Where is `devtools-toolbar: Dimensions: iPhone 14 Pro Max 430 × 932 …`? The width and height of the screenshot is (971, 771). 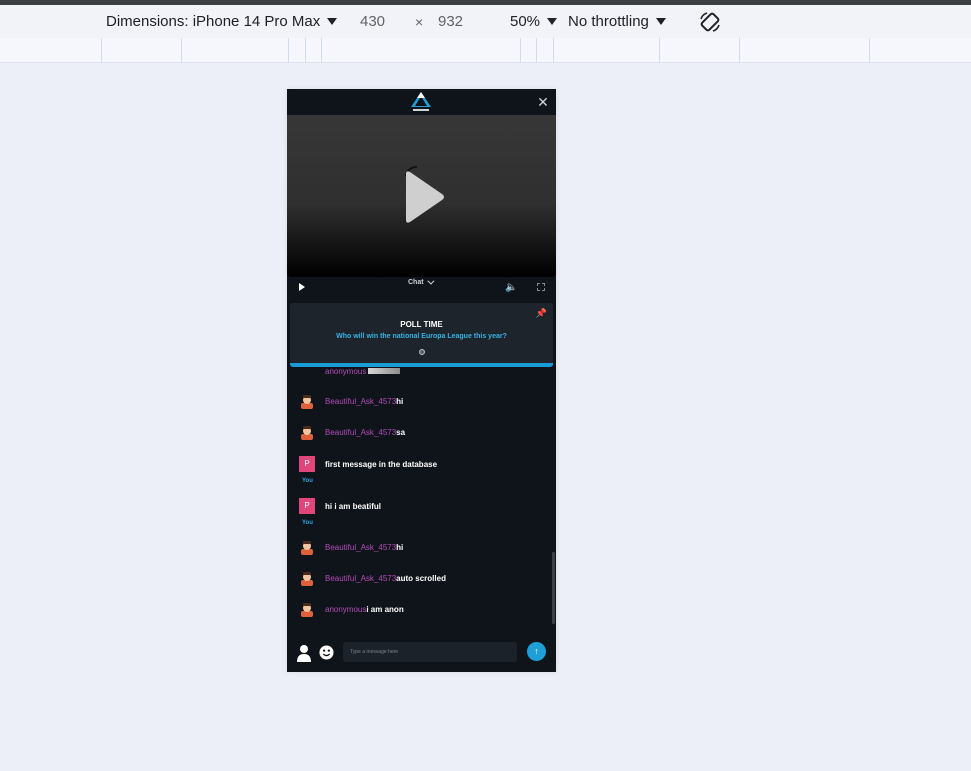
devtools-toolbar: Dimensions: iPhone 14 Pro Max 430 × 932 … is located at coordinates (485, 21).